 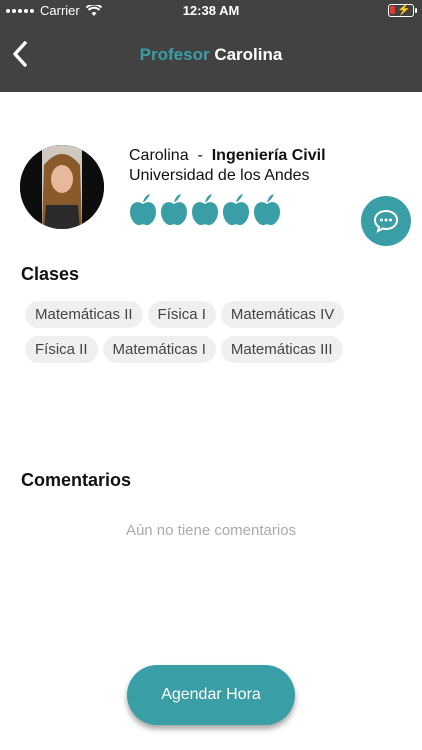 What do you see at coordinates (159, 349) in the screenshot?
I see `class-chip: Matemáticas I` at bounding box center [159, 349].